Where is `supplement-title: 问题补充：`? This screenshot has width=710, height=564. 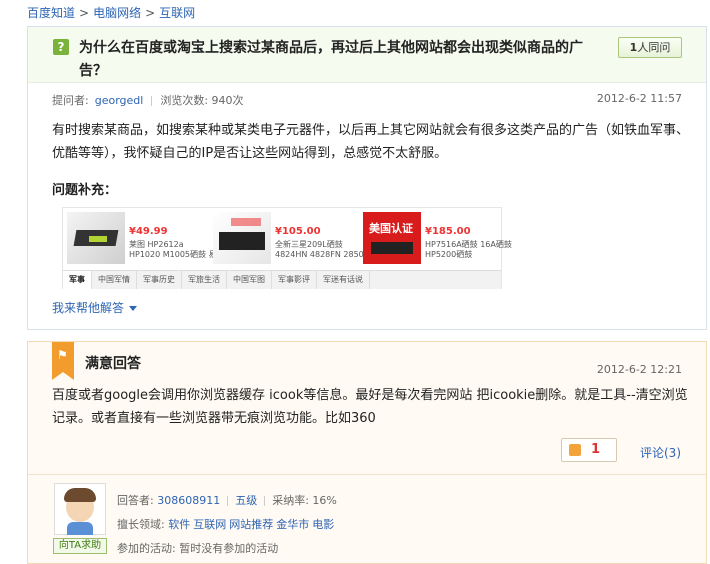 supplement-title: 问题补充： is located at coordinates (85, 190).